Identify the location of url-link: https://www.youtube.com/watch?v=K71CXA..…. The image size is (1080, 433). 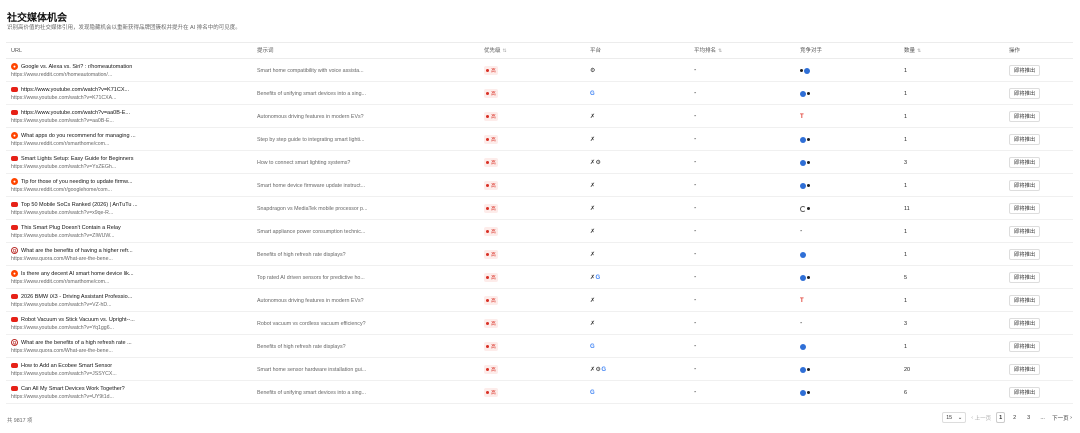
(63, 98).